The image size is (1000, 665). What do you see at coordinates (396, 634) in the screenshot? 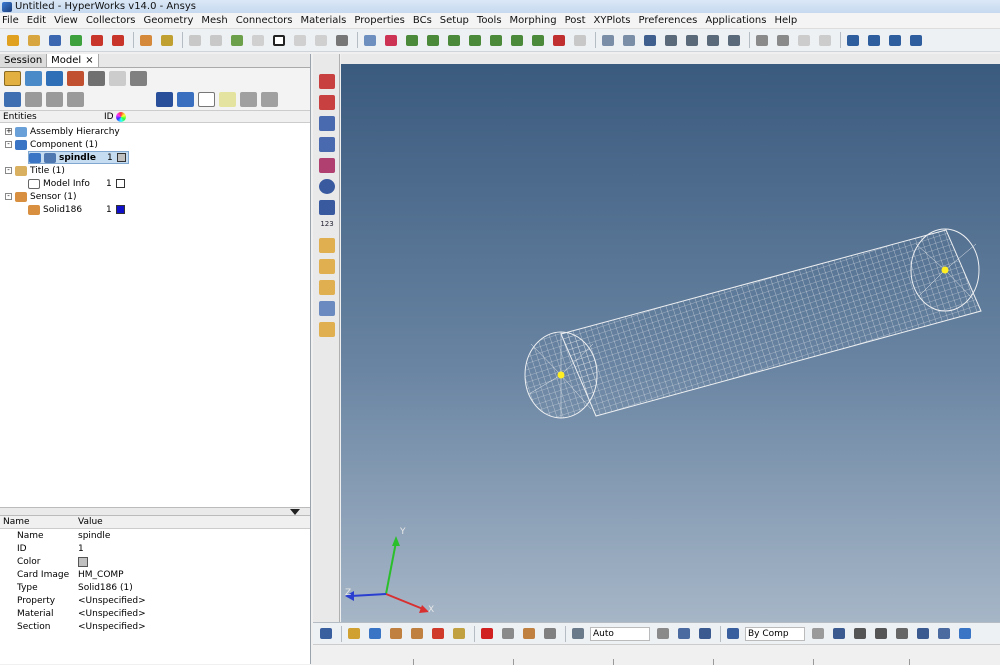
I see `isolate-only-icon` at bounding box center [396, 634].